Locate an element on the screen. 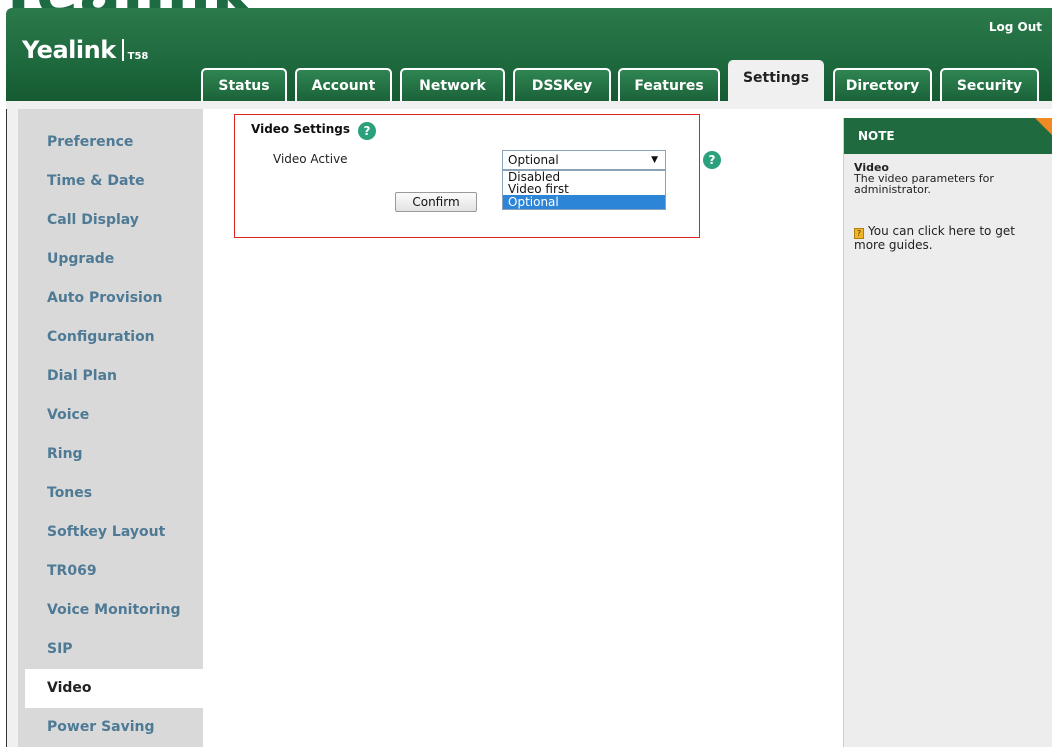  note-guide: ? You can click here to get more guides. is located at coordinates (949, 238).